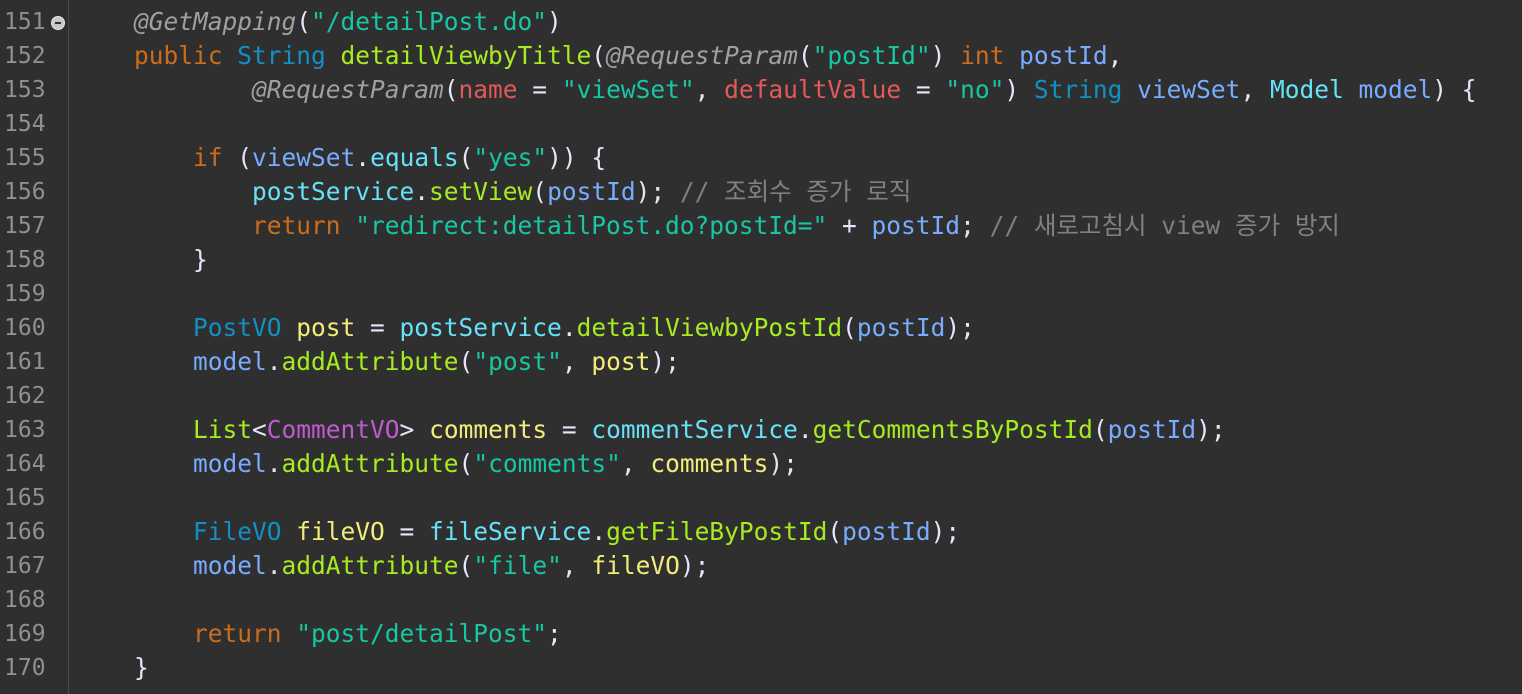 This screenshot has width=1522, height=694. I want to click on code-token: >, so click(414, 429).